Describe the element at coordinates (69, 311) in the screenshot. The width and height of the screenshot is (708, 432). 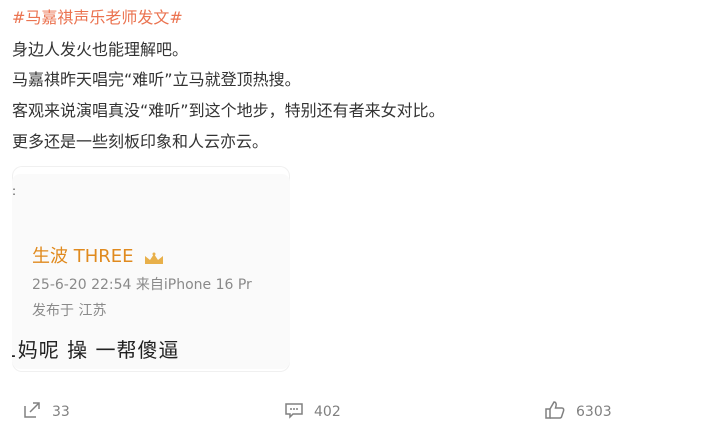
I see `screenshot-location: 发布于 江苏` at that location.